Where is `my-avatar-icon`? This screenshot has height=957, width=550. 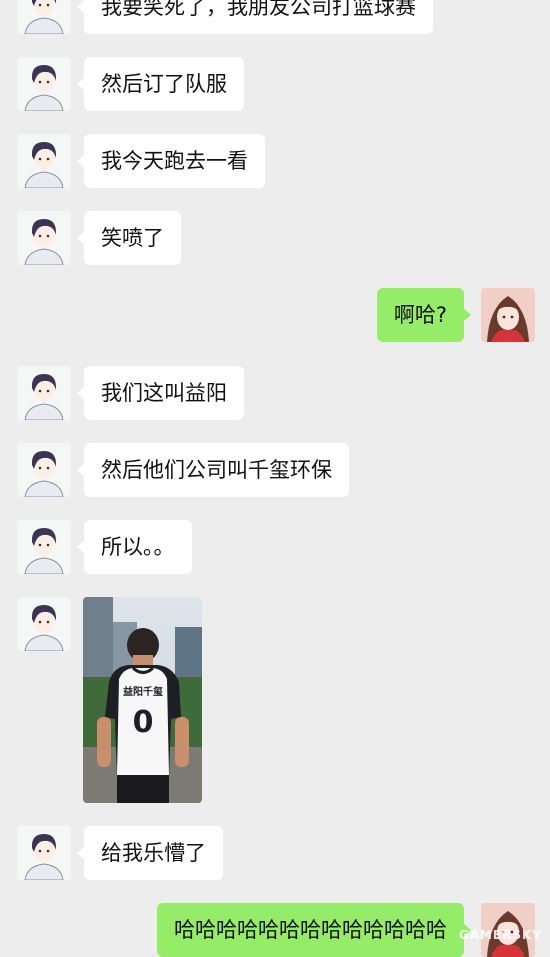 my-avatar-icon is located at coordinates (508, 315).